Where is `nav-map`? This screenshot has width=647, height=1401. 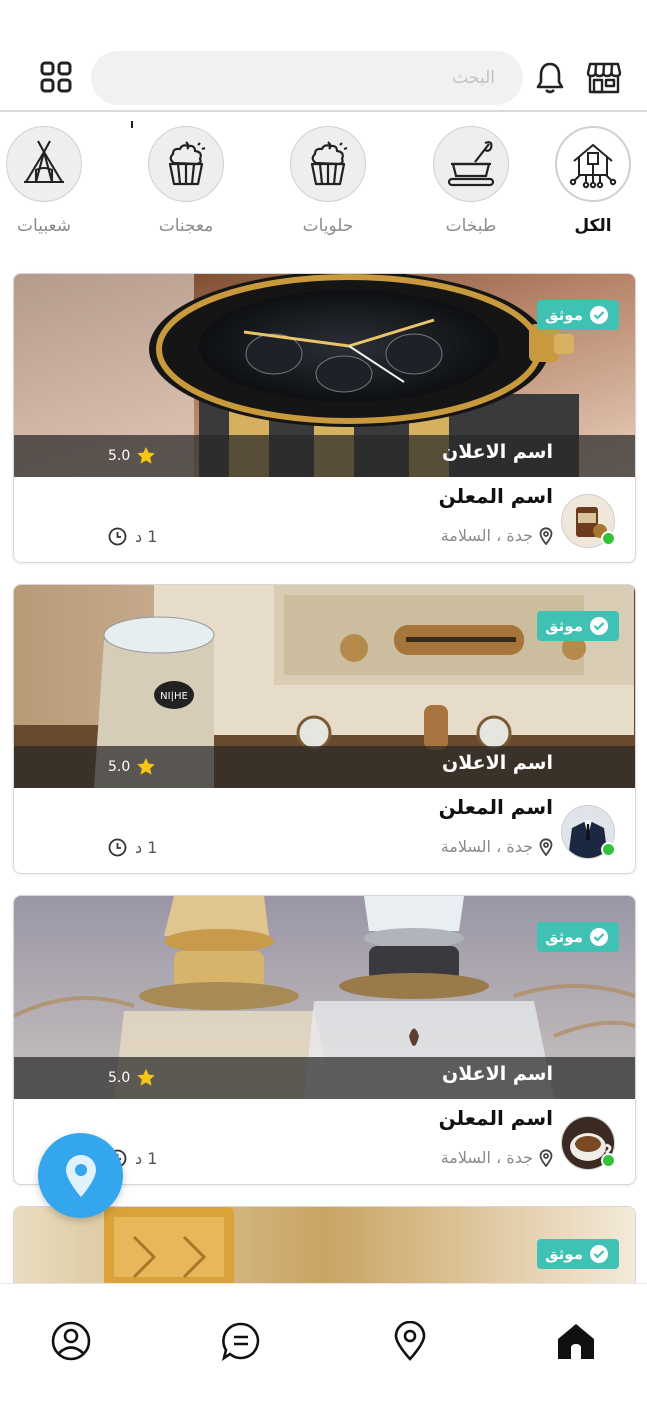 nav-map is located at coordinates (410, 1341).